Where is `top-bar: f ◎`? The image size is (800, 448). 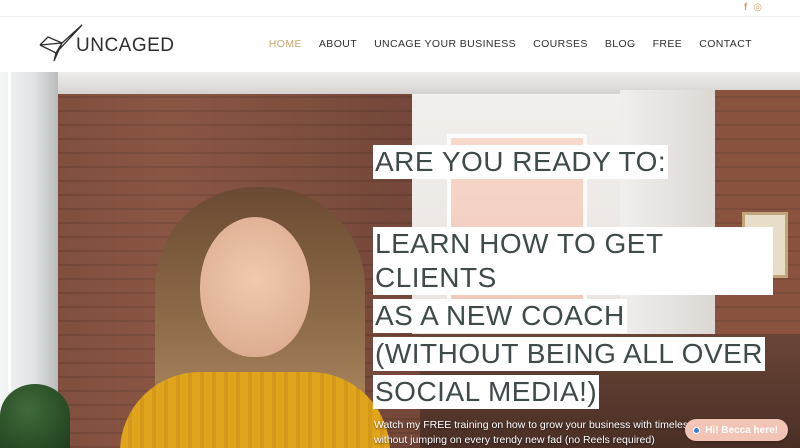 top-bar: f ◎ is located at coordinates (400, 8).